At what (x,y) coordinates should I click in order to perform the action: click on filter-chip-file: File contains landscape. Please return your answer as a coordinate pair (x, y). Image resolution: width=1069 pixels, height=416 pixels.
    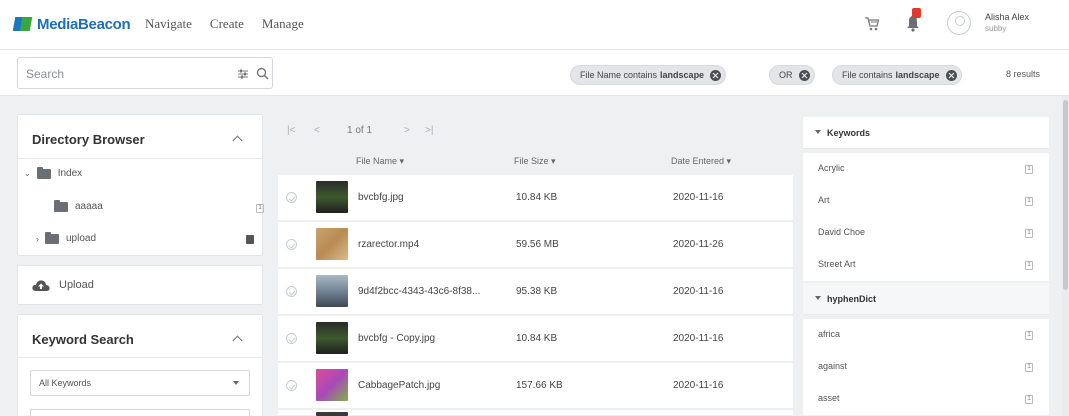
    Looking at the image, I should click on (897, 75).